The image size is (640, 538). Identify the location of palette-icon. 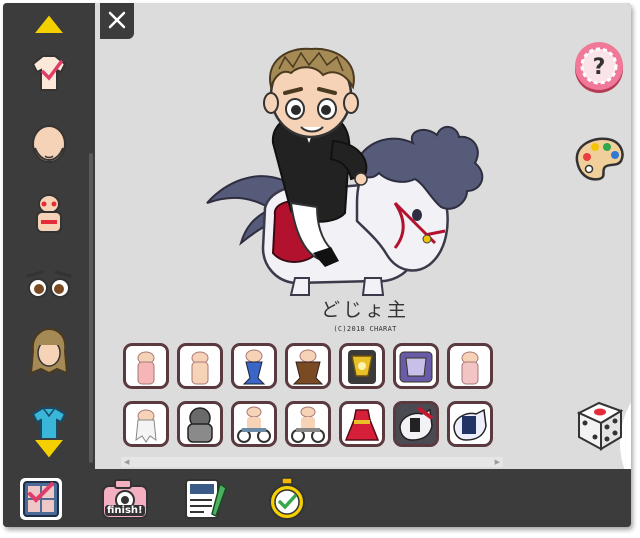
(599, 159).